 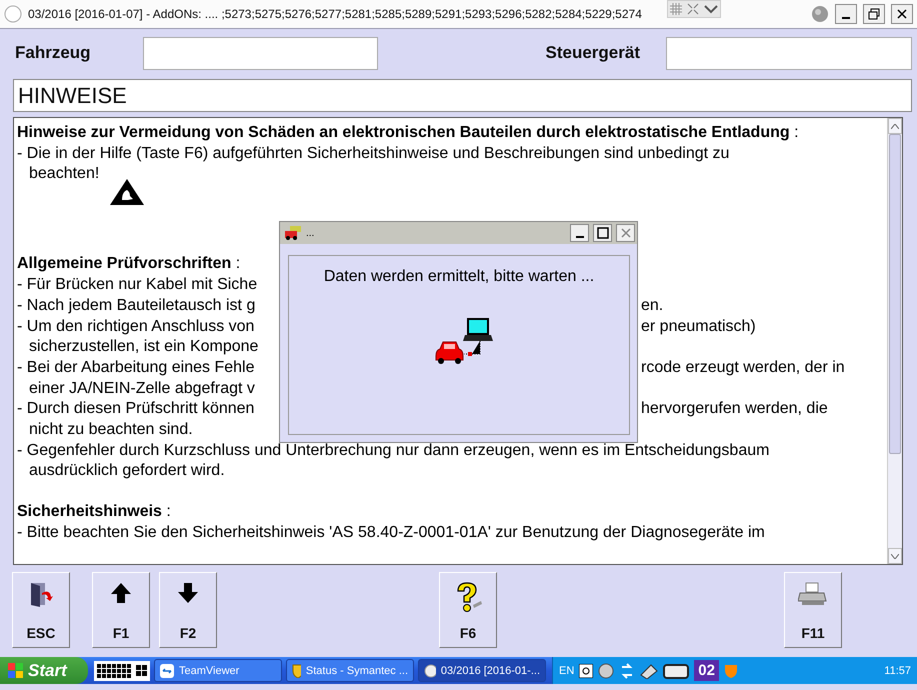 I want to click on instruction-text: ausdrücklich gefordert wird., so click(x=127, y=471).